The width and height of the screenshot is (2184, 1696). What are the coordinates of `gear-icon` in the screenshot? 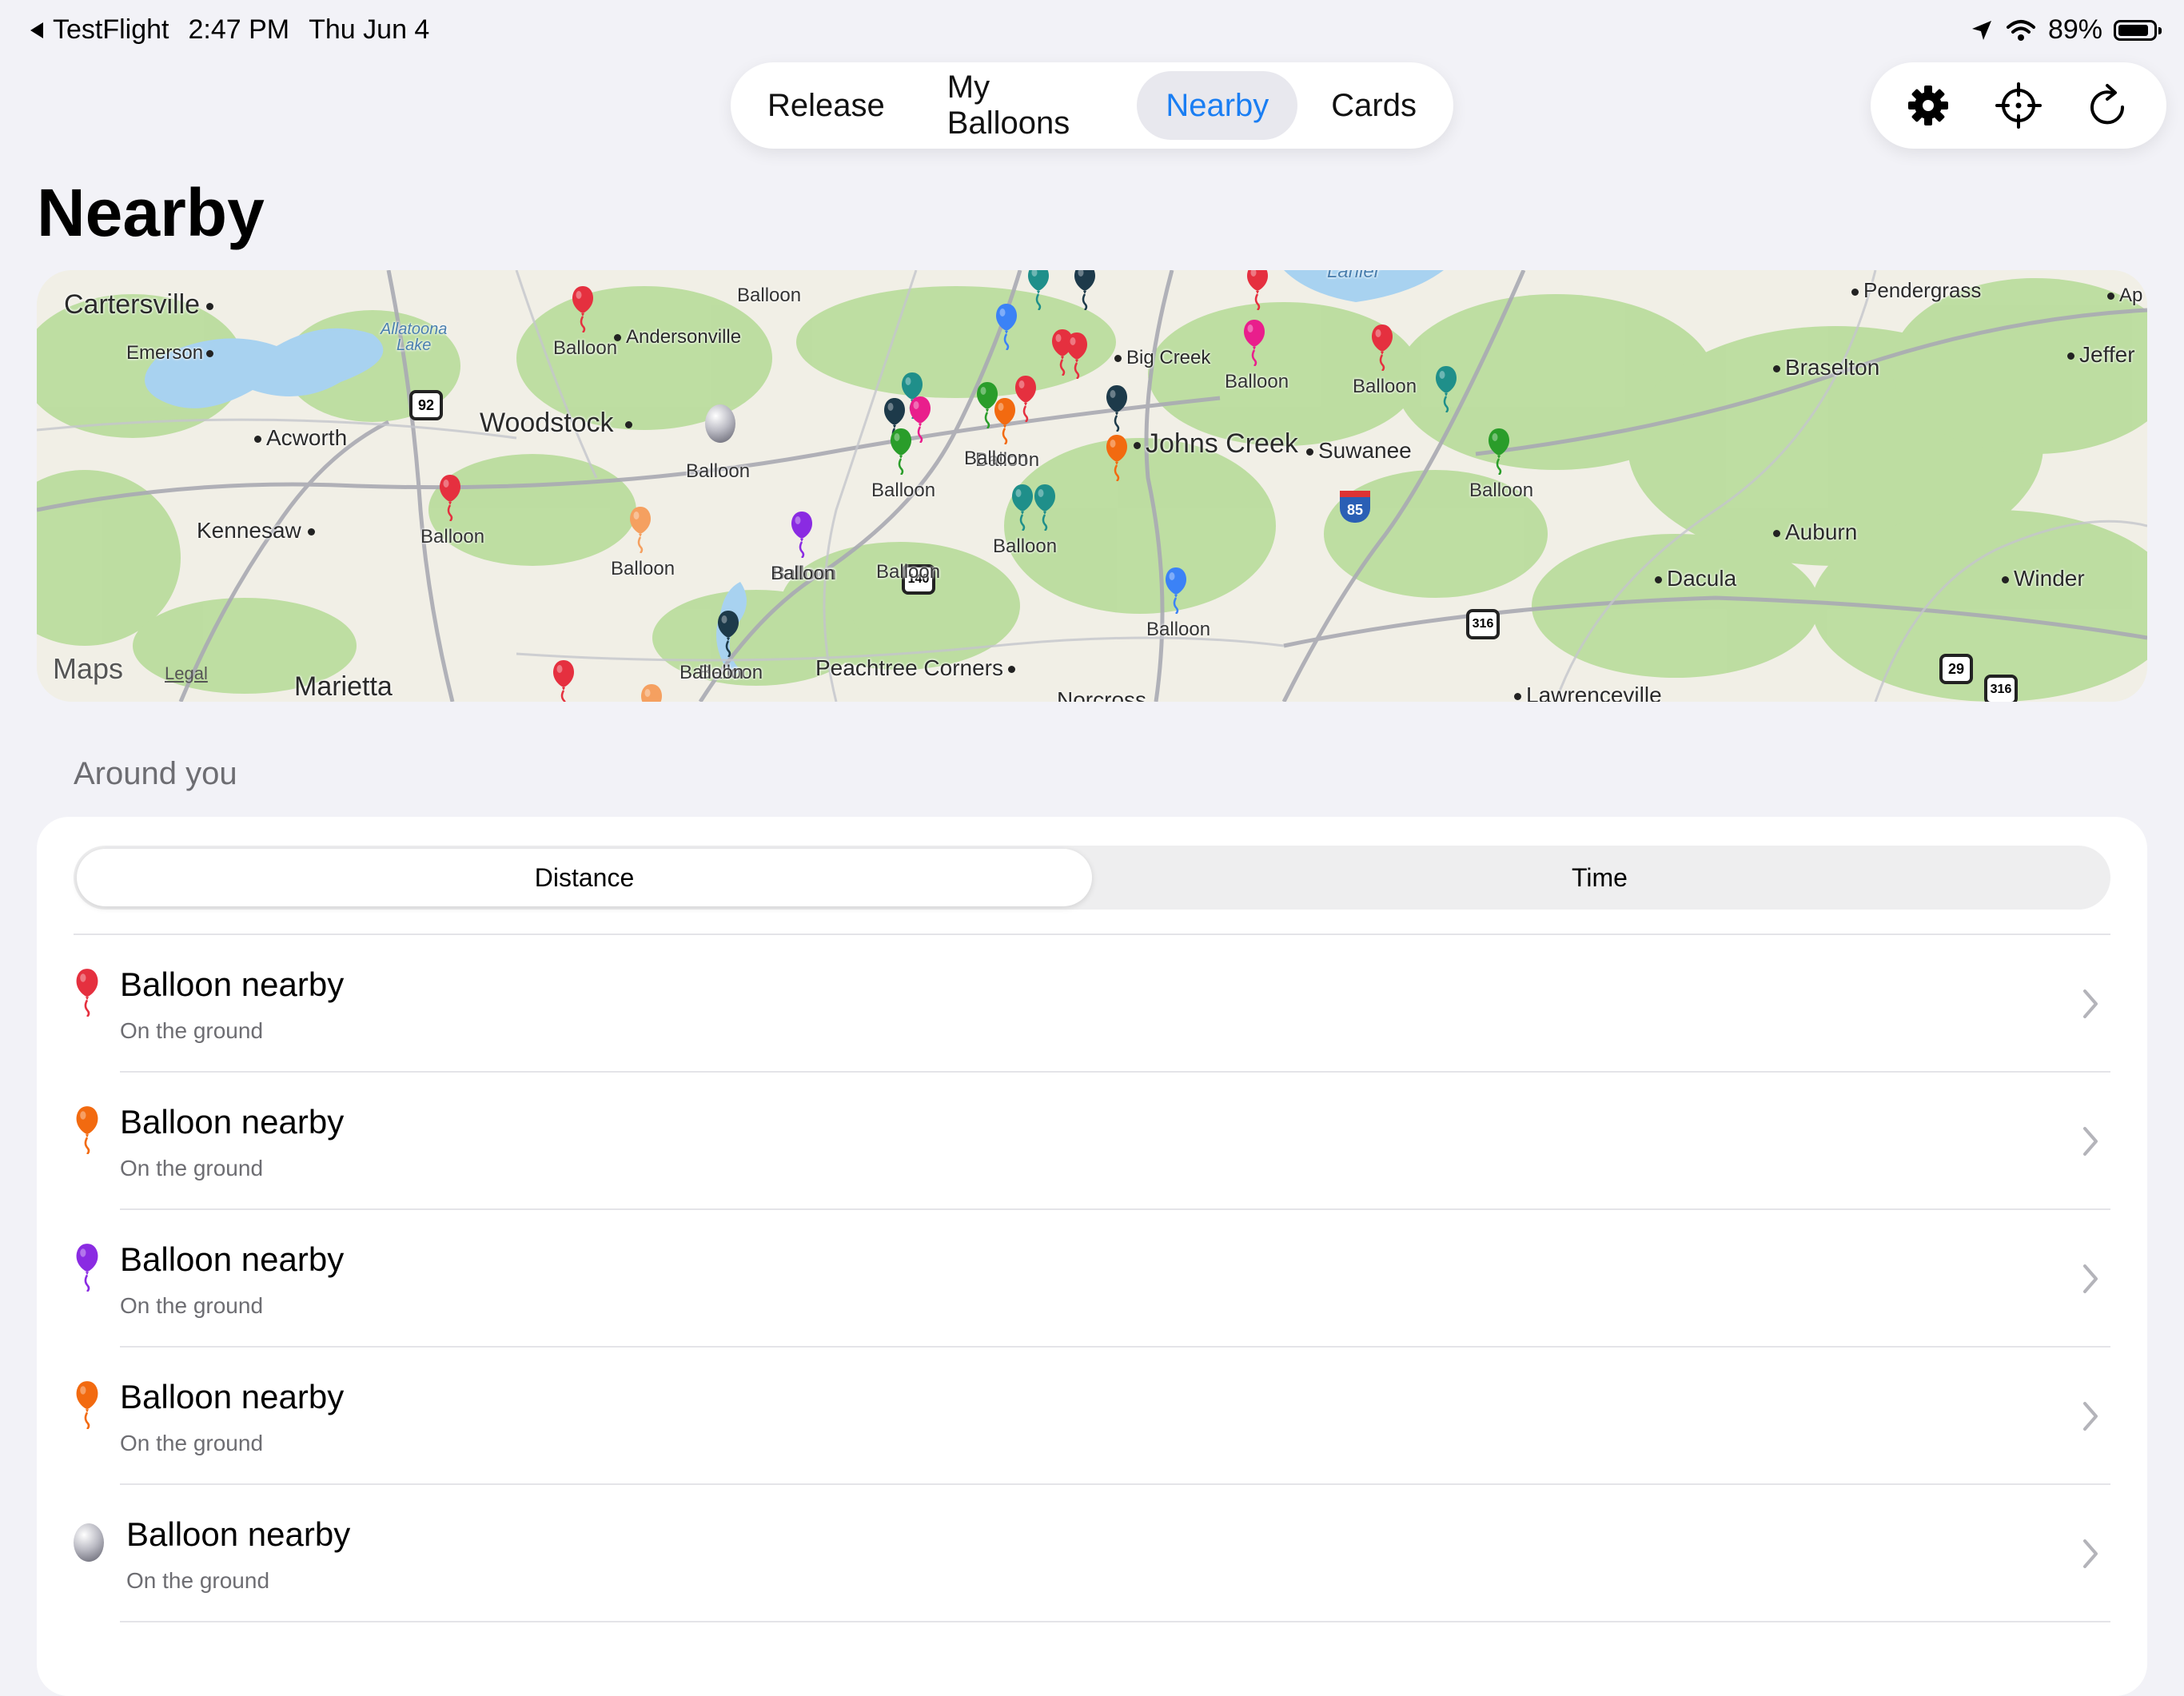 It's located at (1928, 105).